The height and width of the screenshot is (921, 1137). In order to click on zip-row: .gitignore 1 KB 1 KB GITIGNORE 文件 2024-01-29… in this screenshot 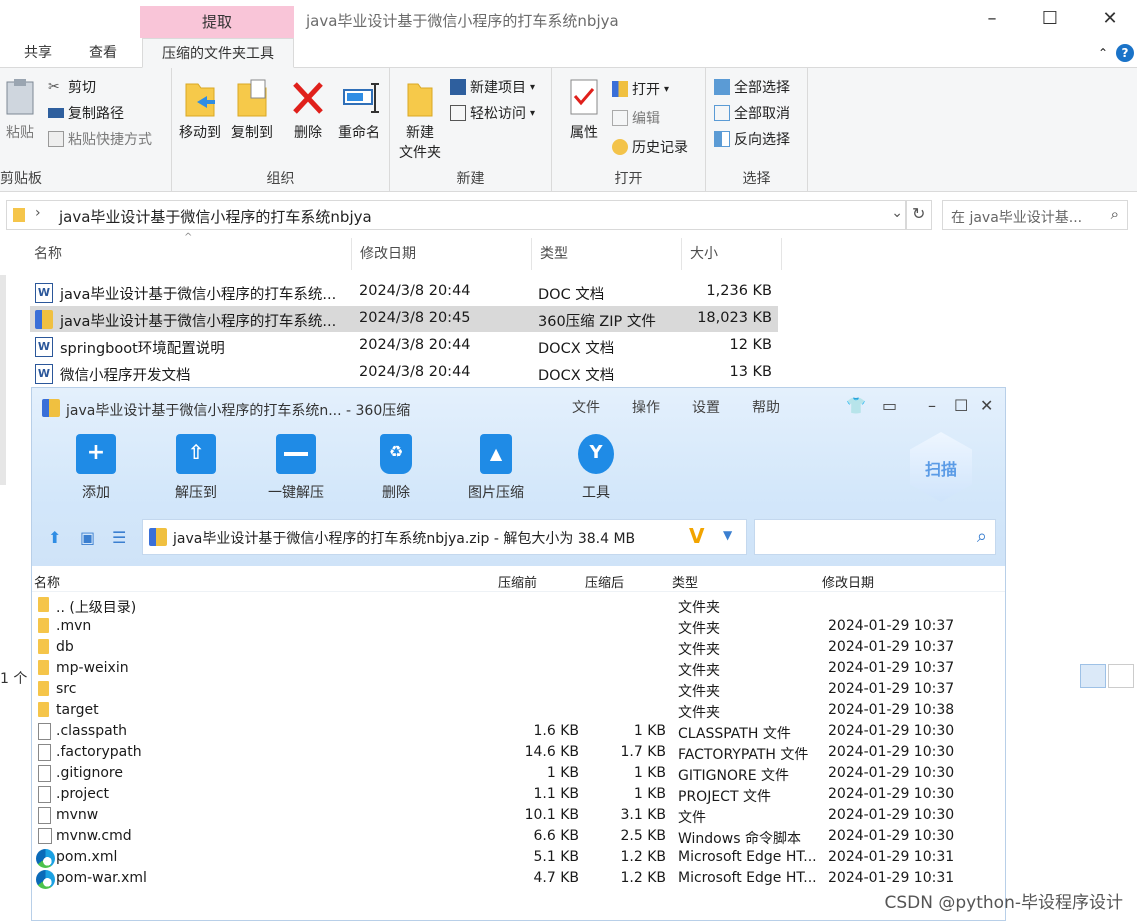, I will do `click(518, 773)`.